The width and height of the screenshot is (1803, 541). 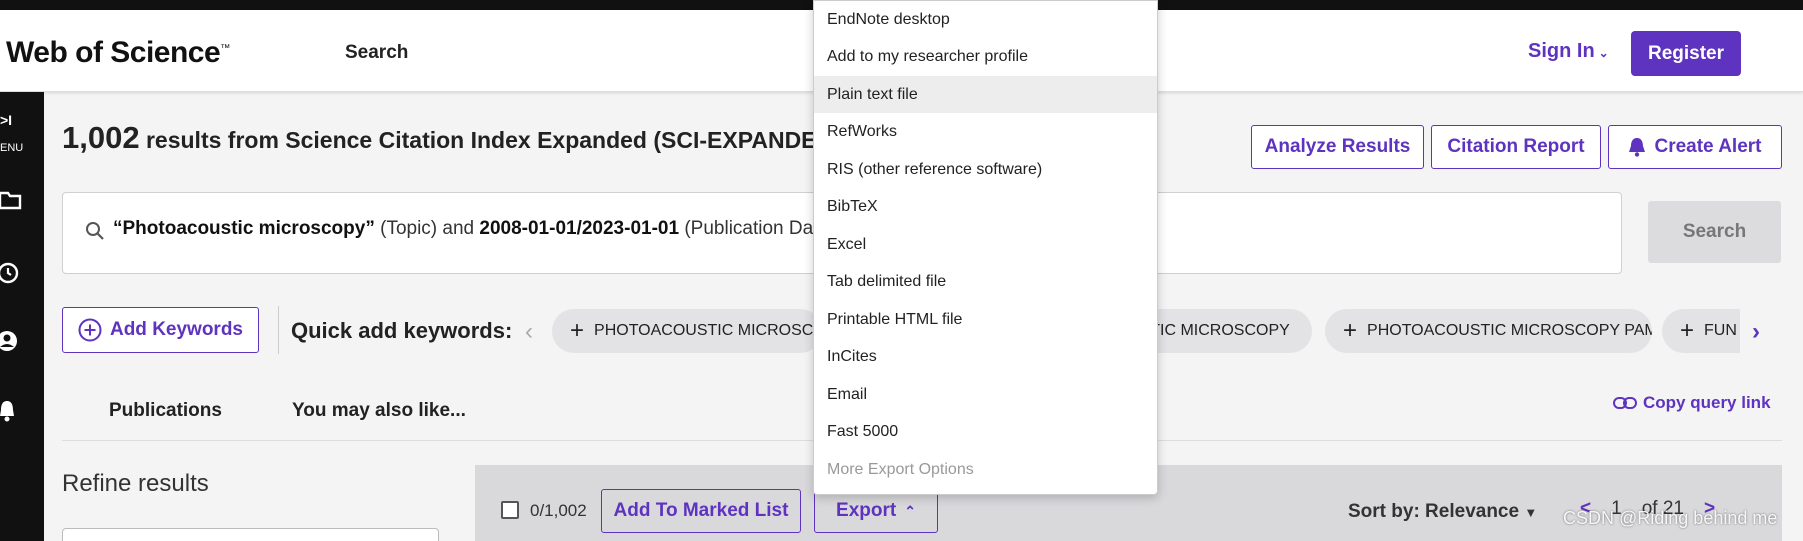 What do you see at coordinates (754, 228) in the screenshot?
I see `query-field-date: (Publication Date` at bounding box center [754, 228].